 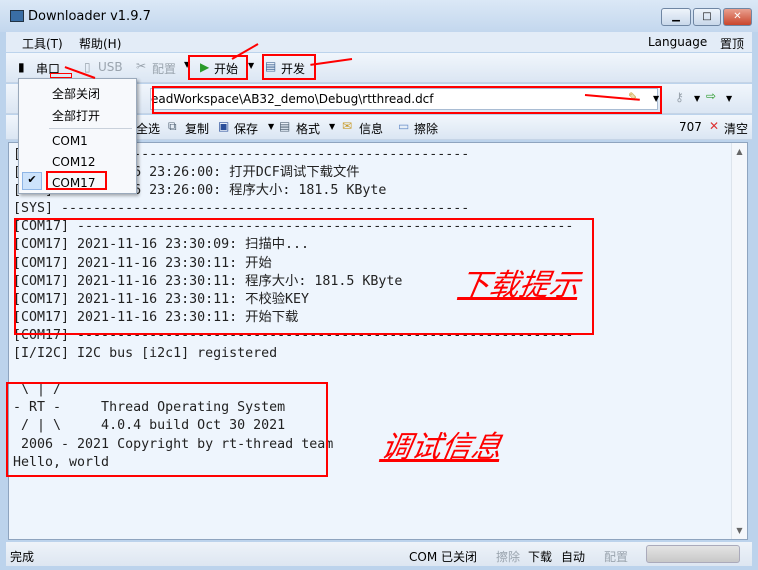 I want to click on serial-icon: ▮, so click(x=21, y=67).